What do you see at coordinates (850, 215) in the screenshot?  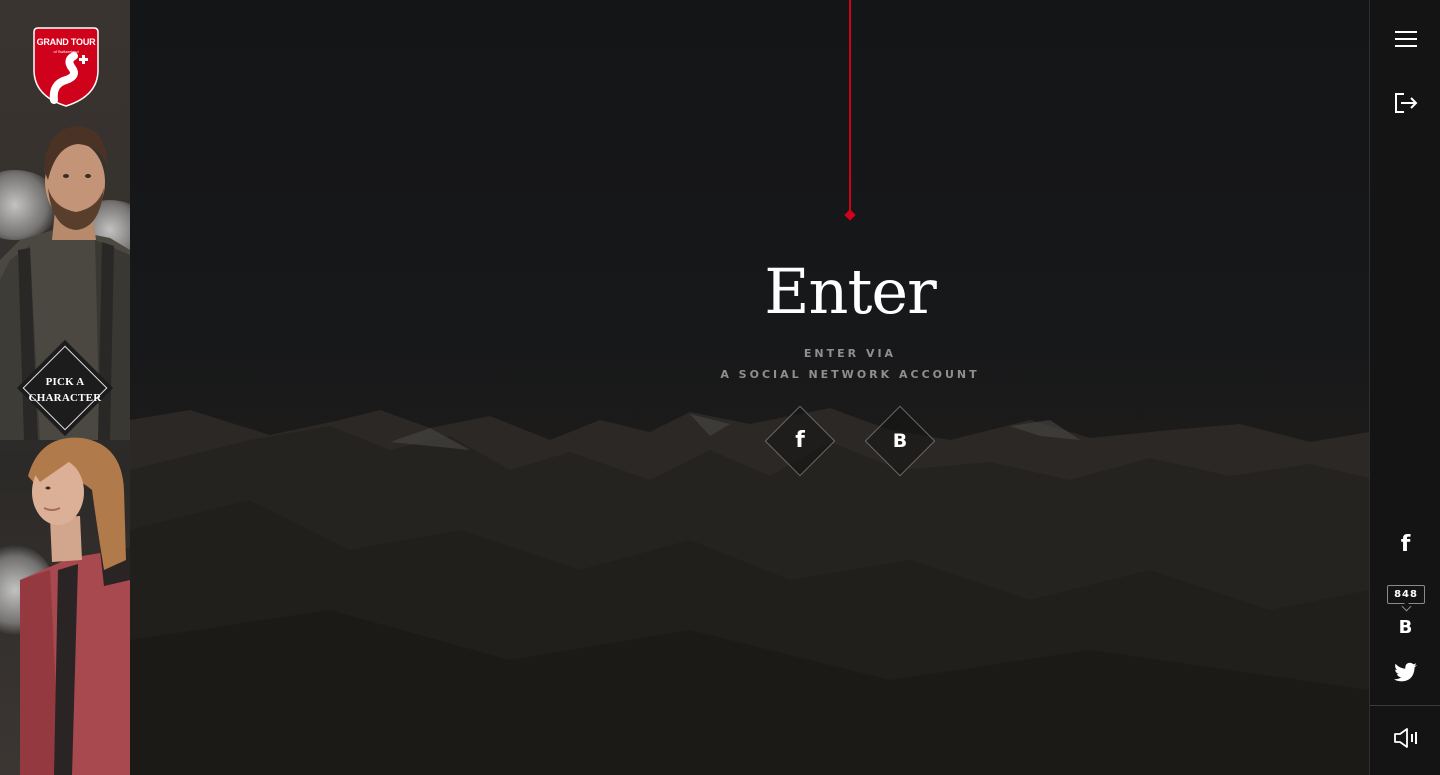 I see `red-diamond-marker` at bounding box center [850, 215].